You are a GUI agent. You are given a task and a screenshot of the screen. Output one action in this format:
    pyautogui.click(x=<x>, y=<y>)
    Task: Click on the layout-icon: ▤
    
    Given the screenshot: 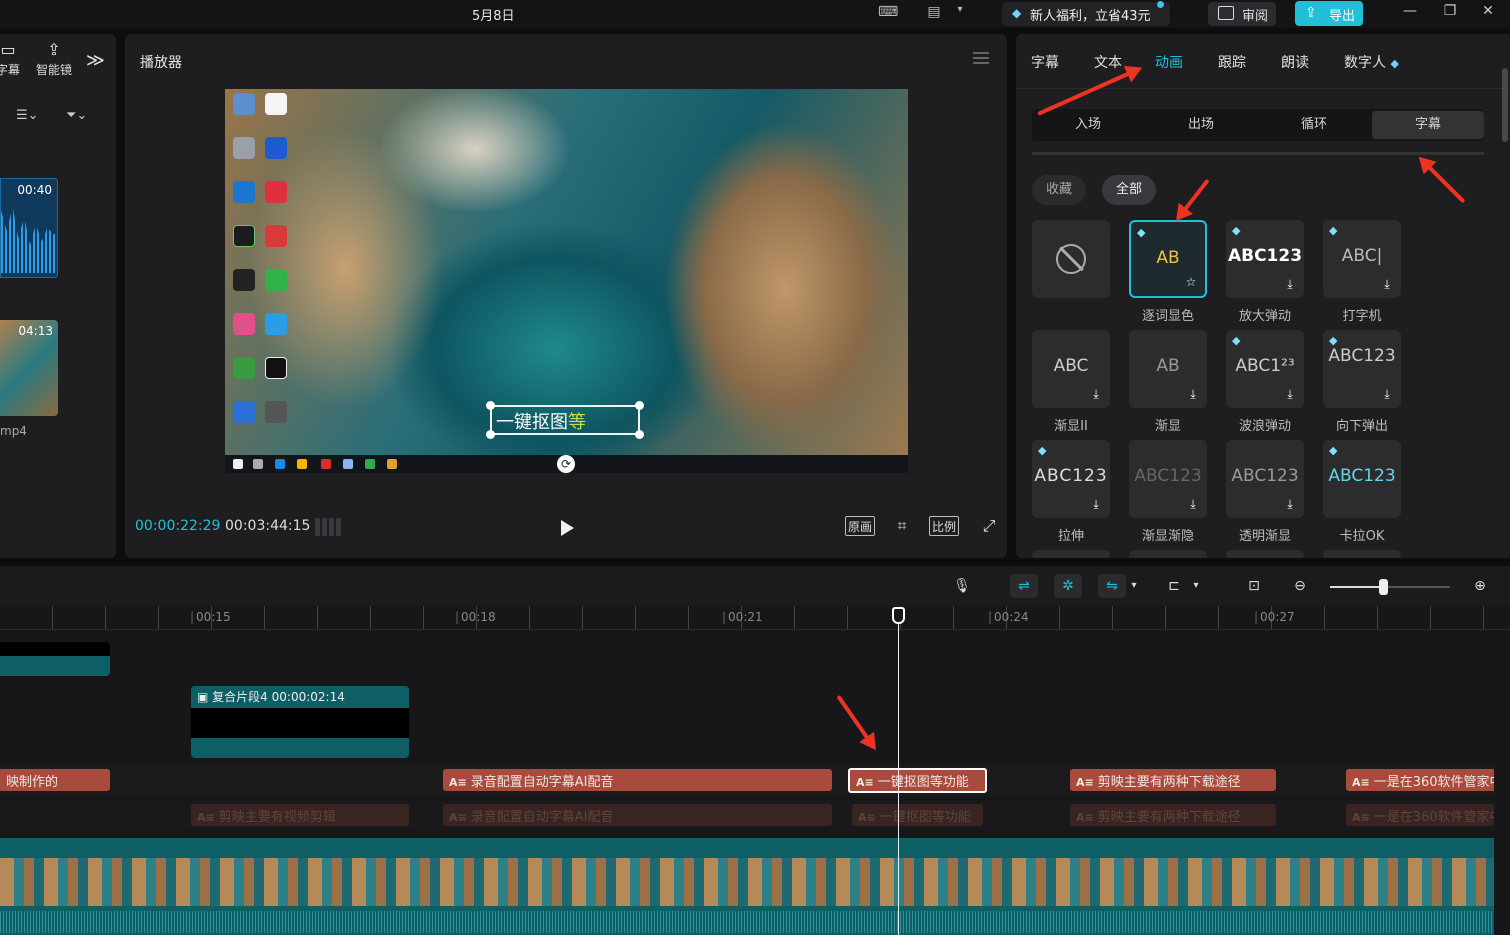 What is the action you would take?
    pyautogui.click(x=934, y=13)
    